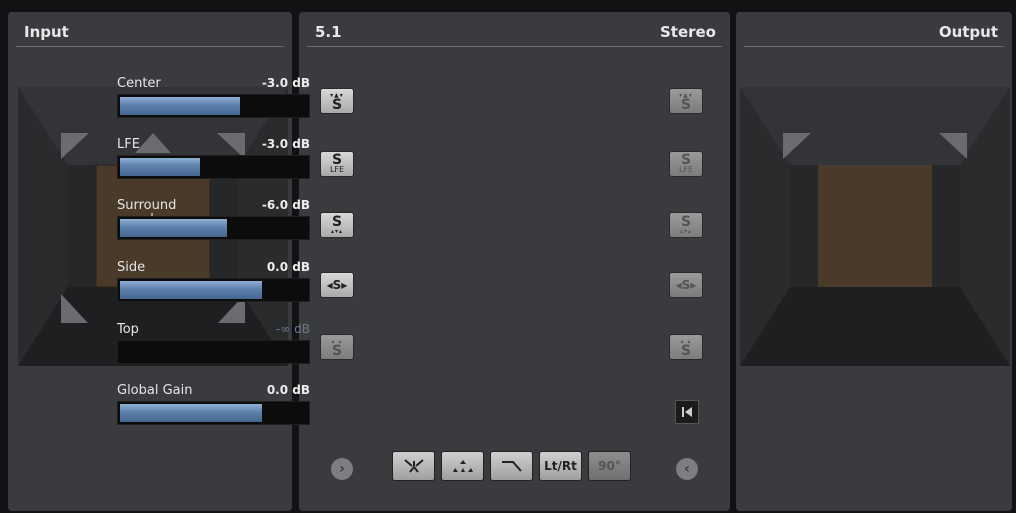 This screenshot has height=513, width=1016. What do you see at coordinates (686, 164) in the screenshot?
I see `solo-lfe-output-button: S LFE` at bounding box center [686, 164].